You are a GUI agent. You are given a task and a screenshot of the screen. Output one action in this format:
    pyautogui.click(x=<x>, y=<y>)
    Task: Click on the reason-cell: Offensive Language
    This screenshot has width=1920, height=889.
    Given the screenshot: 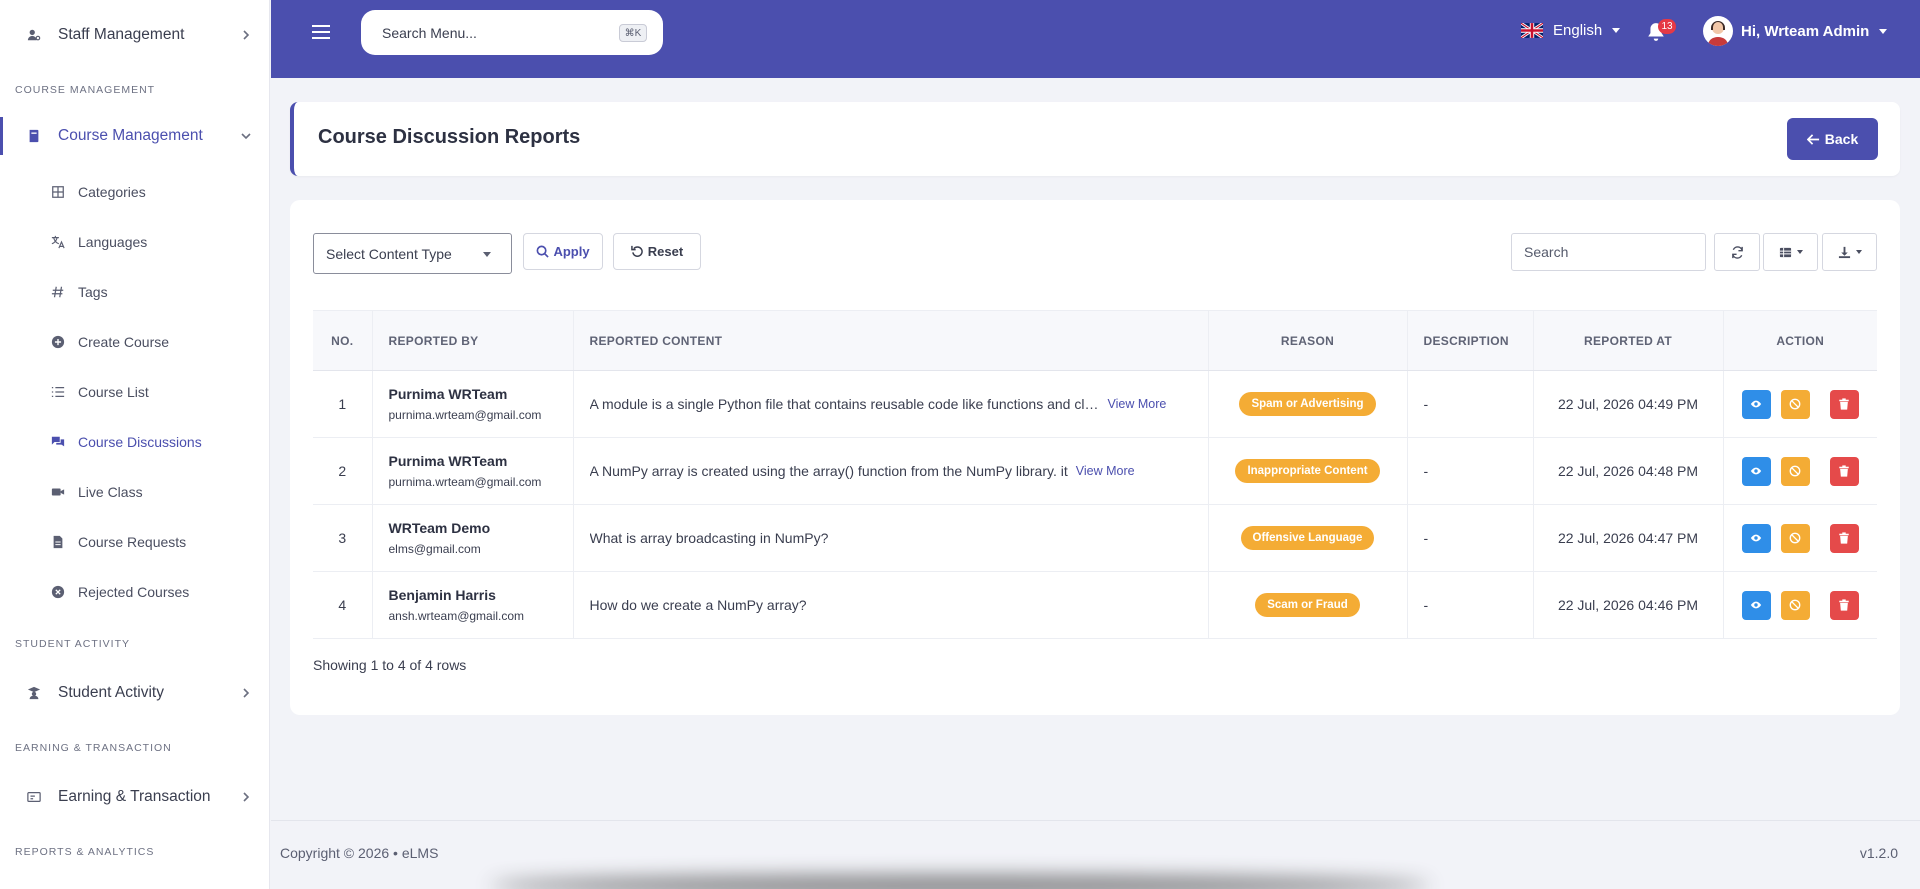 What is the action you would take?
    pyautogui.click(x=1307, y=538)
    